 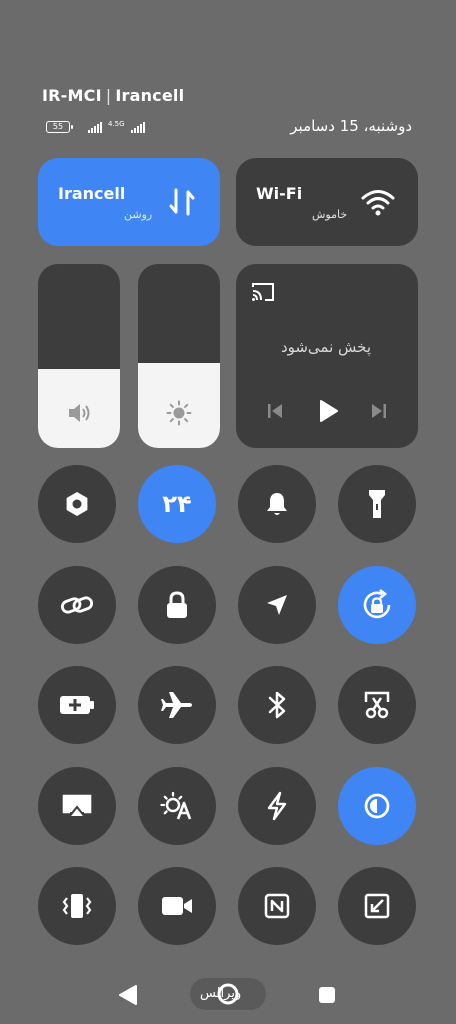 I want to click on dark-mode-toggle, so click(x=377, y=806).